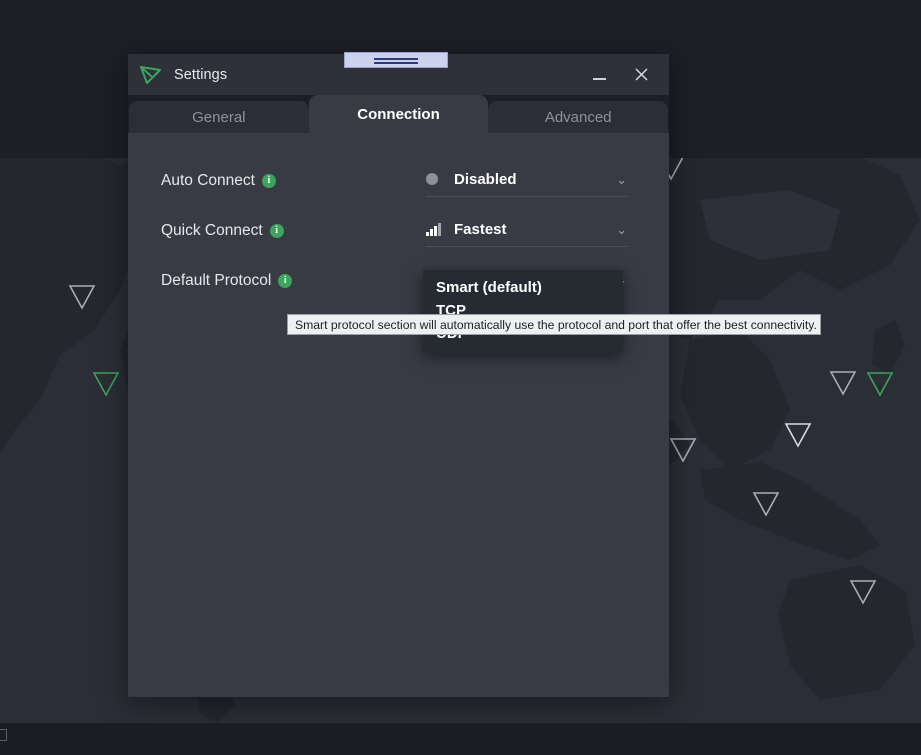 Image resolution: width=921 pixels, height=755 pixels. What do you see at coordinates (436, 229) in the screenshot?
I see `signal-bars-icon` at bounding box center [436, 229].